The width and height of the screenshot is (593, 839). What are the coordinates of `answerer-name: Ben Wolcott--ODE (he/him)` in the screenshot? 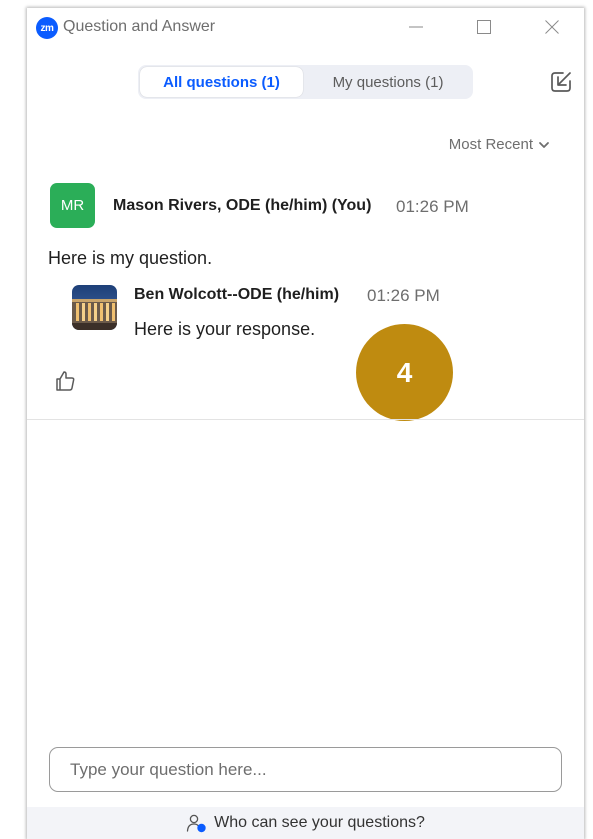 It's located at (237, 294).